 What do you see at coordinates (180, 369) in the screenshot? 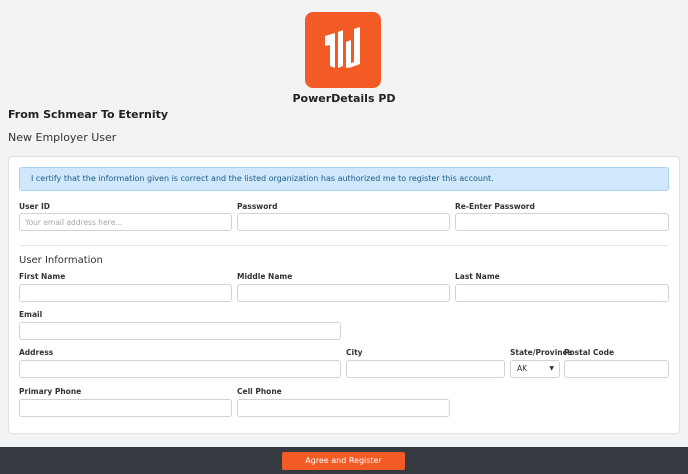
I see `address-input` at bounding box center [180, 369].